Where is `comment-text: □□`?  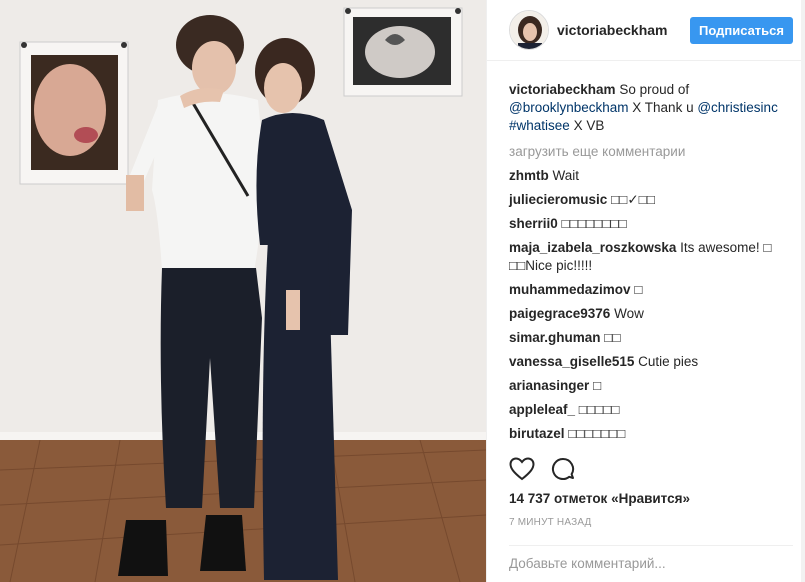
comment-text: □□ is located at coordinates (612, 337).